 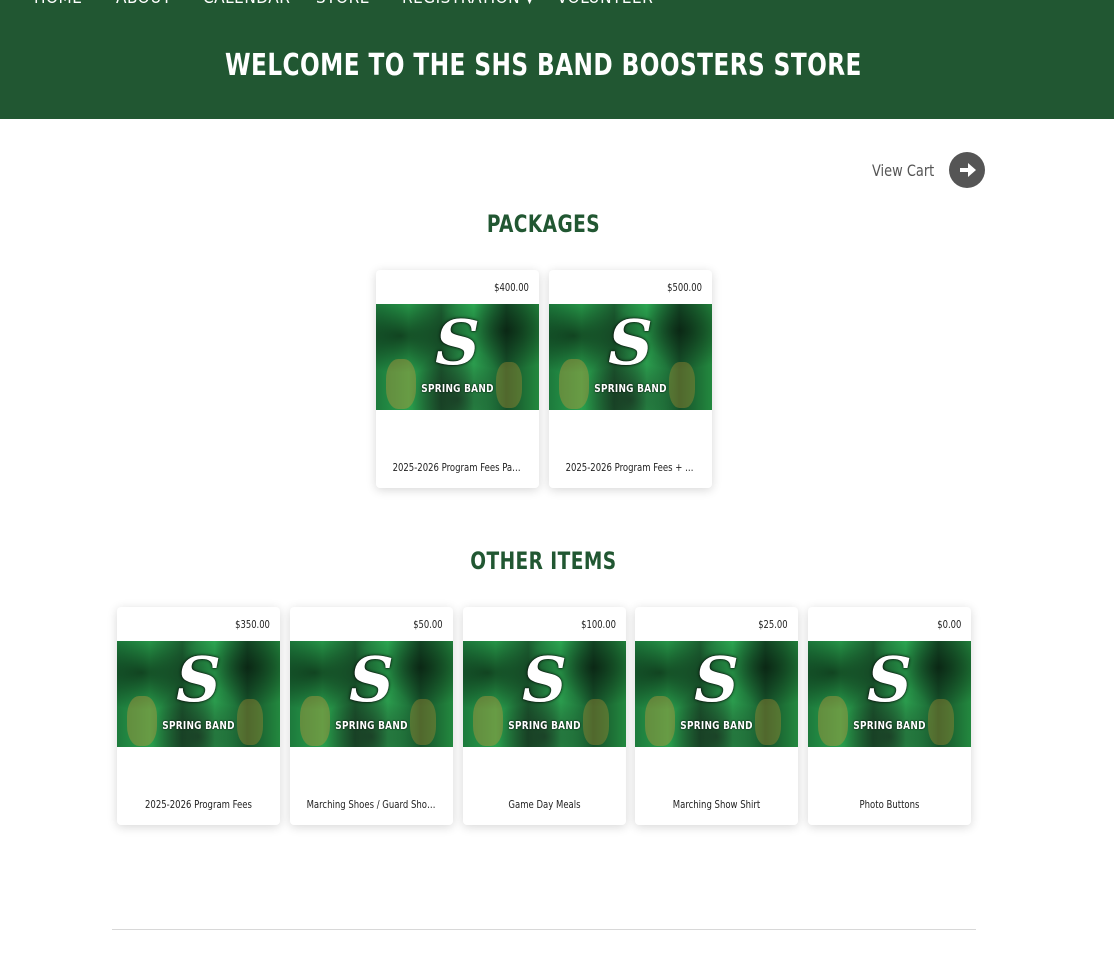 I want to click on product-price: $400.00, so click(x=511, y=287).